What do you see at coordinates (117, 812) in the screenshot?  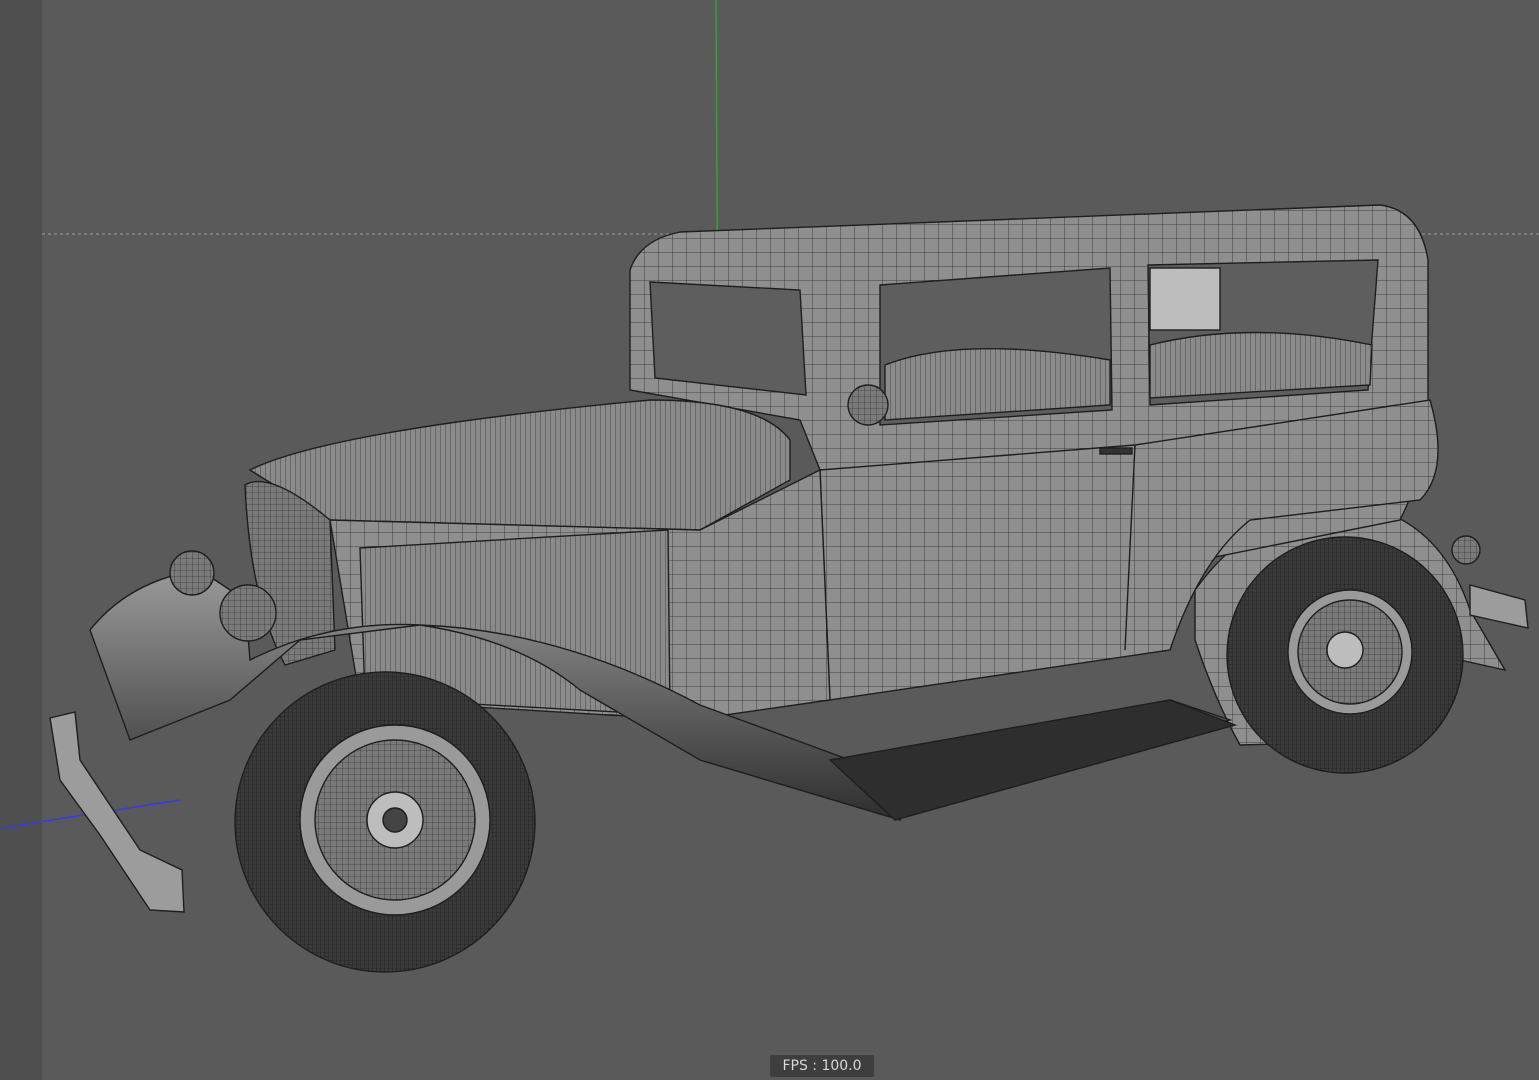 I see `front-bumper` at bounding box center [117, 812].